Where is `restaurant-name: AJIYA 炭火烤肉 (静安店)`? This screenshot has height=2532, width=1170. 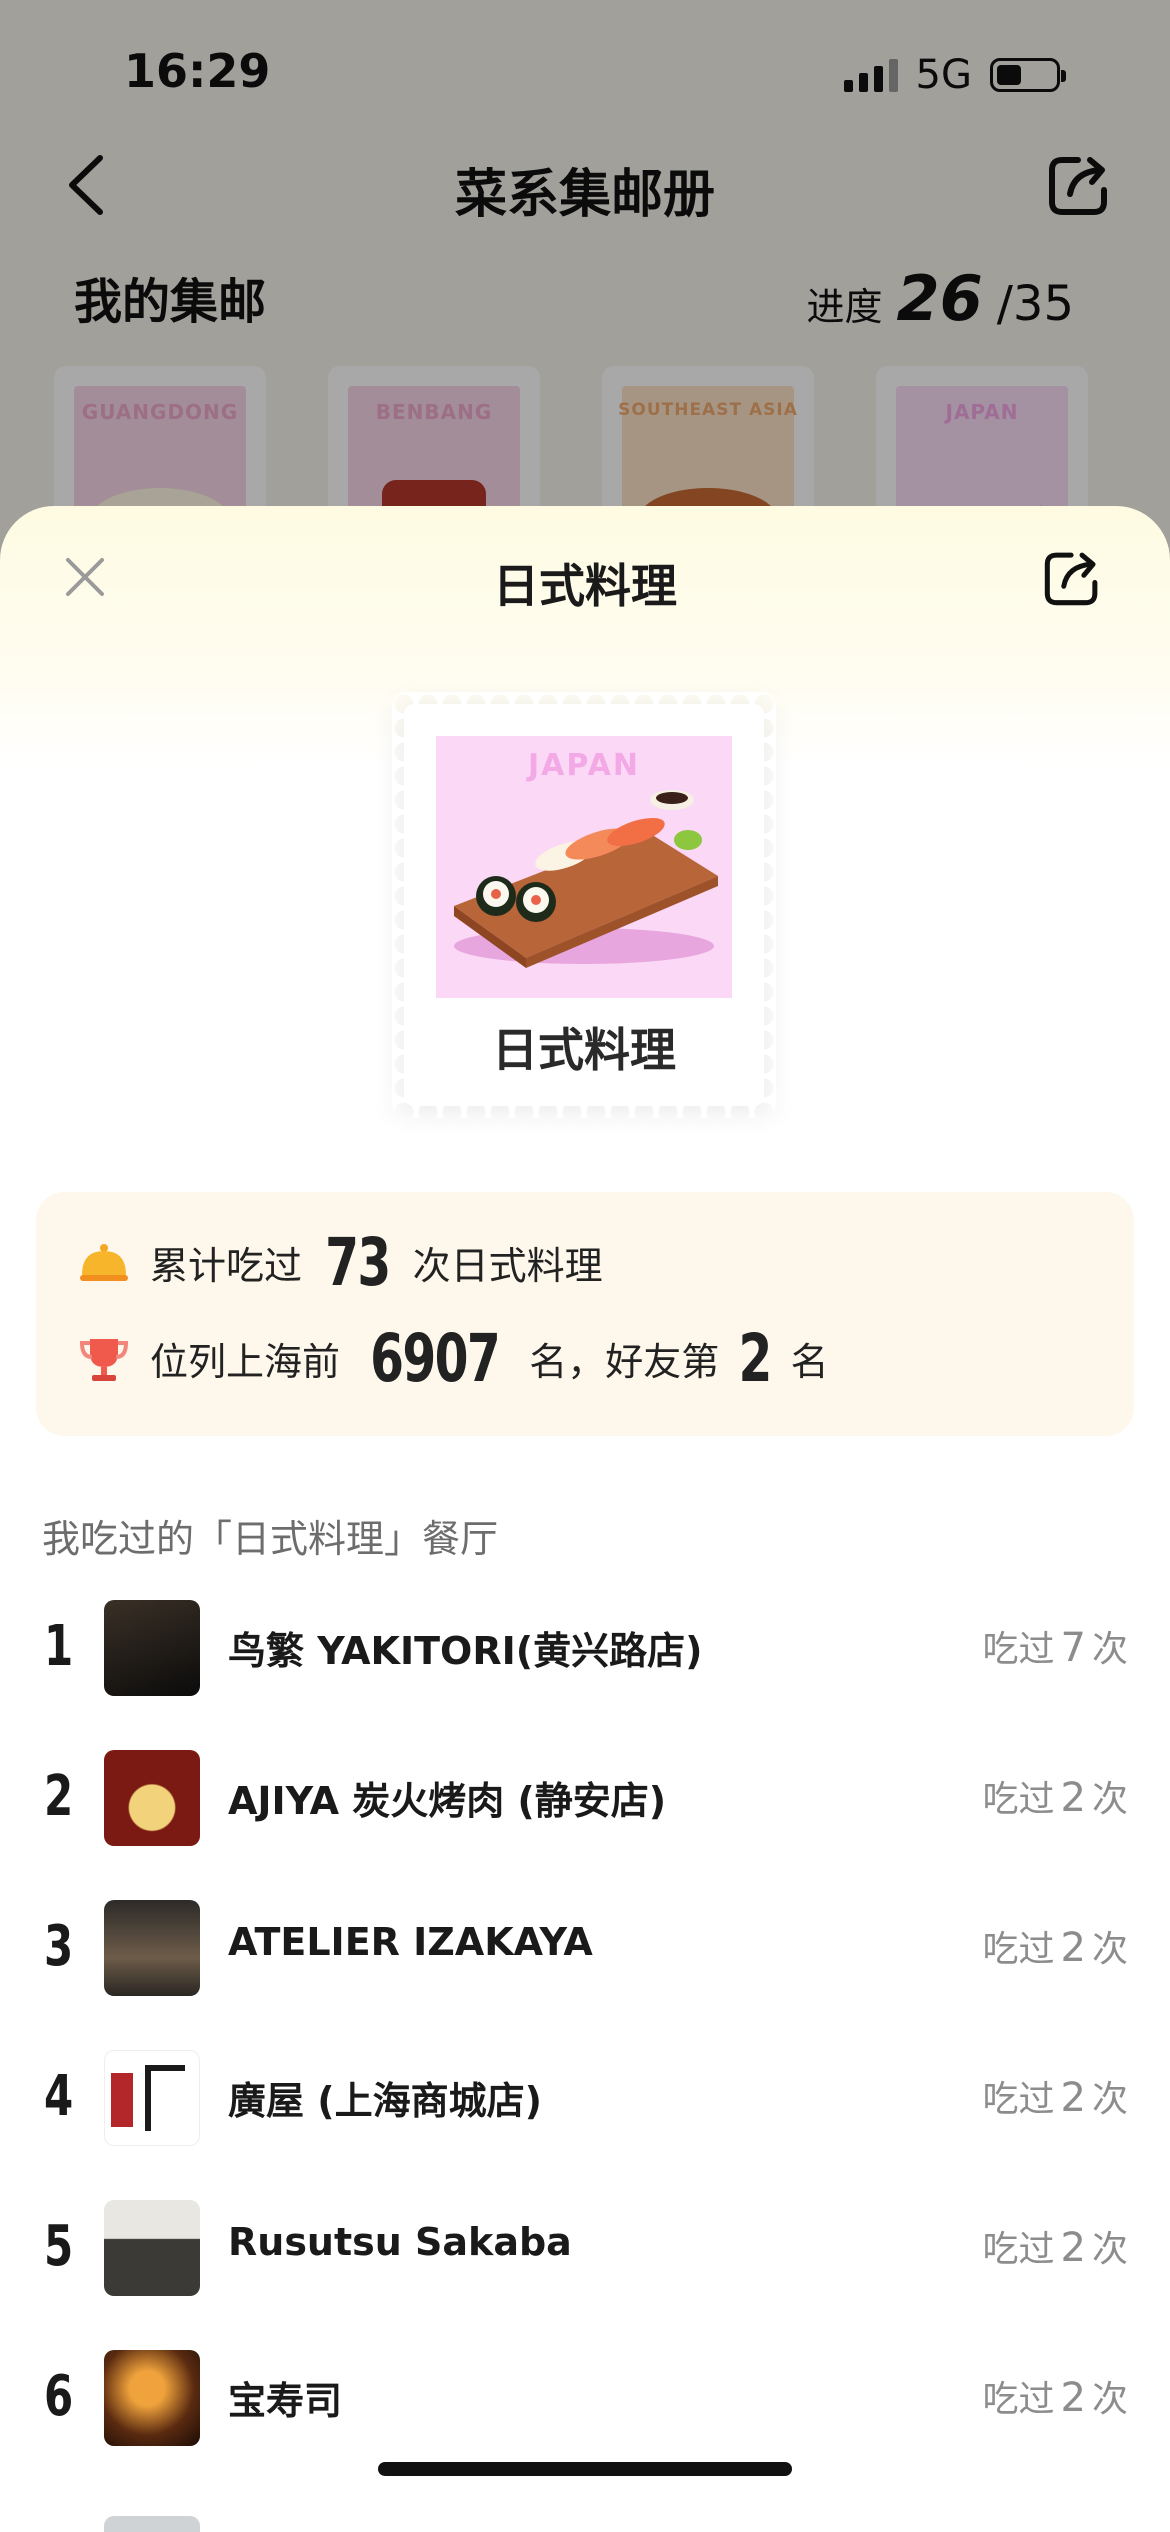 restaurant-name: AJIYA 炭火烤肉 (静安店) is located at coordinates (447, 1801).